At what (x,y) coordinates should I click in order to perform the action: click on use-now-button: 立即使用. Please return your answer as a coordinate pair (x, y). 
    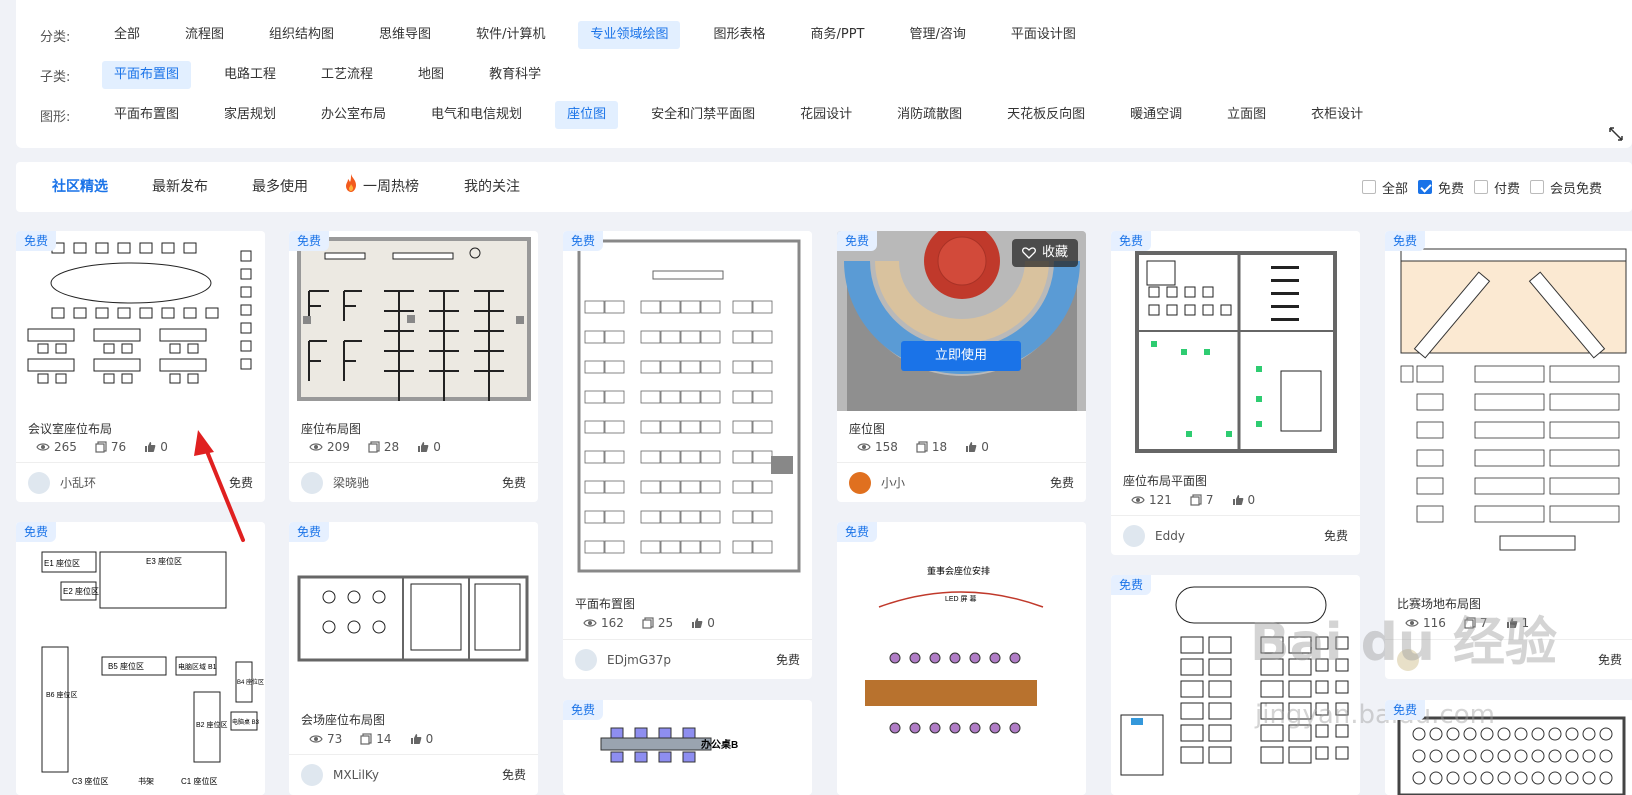
    Looking at the image, I should click on (961, 356).